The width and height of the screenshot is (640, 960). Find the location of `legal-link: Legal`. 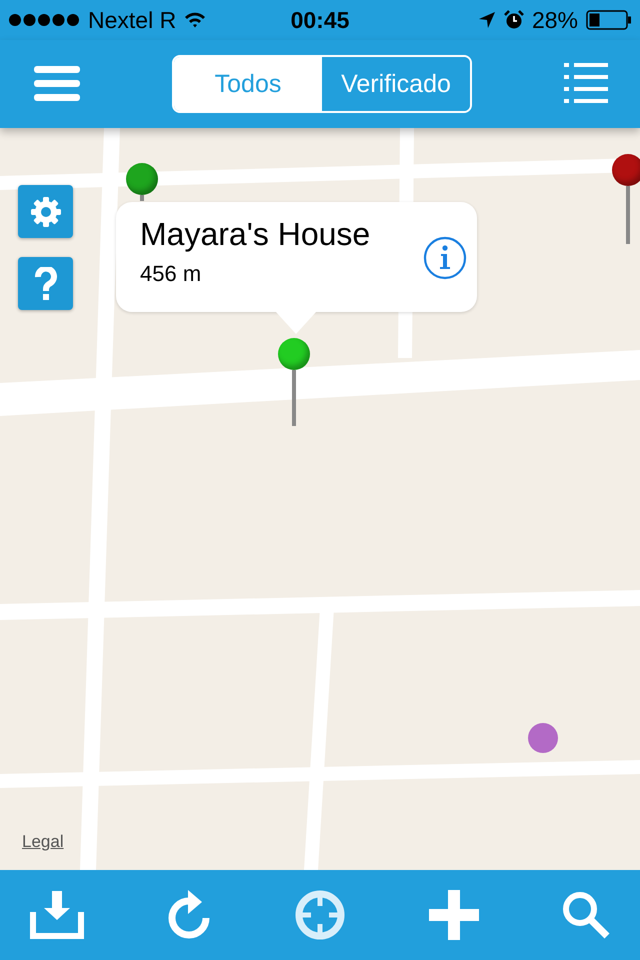

legal-link: Legal is located at coordinates (43, 842).